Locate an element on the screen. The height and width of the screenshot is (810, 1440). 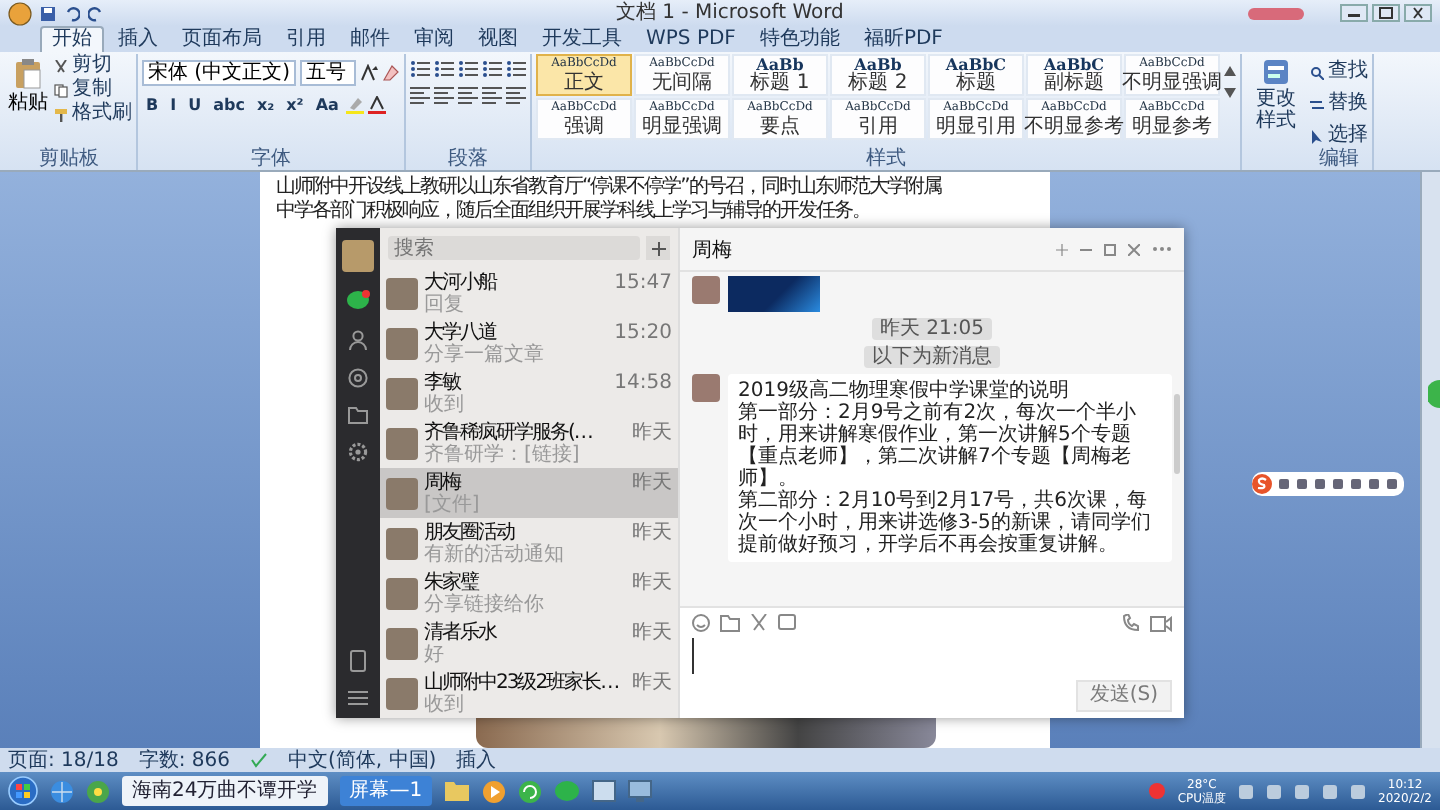
ribbon-tab: 页面布局 is located at coordinates (222, 40).